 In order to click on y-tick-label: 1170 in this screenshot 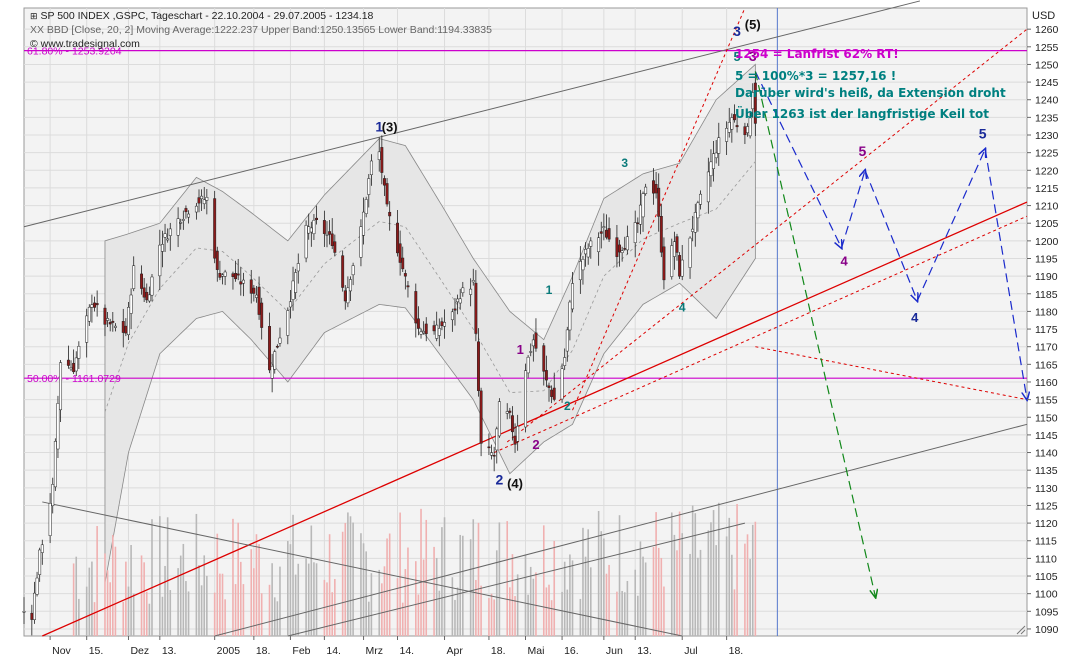, I will do `click(1046, 348)`.